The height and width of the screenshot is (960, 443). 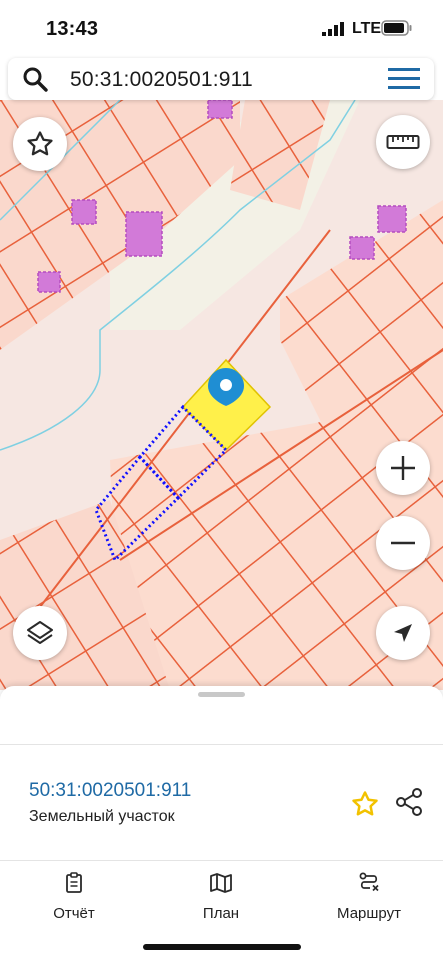 I want to click on status-time: 13:43, so click(x=72, y=29).